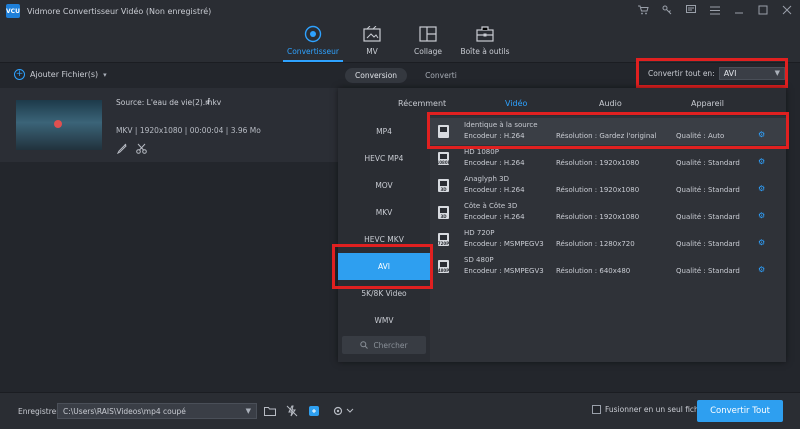 This screenshot has width=800, height=429. What do you see at coordinates (270, 411) in the screenshot?
I see `folder-icon` at bounding box center [270, 411].